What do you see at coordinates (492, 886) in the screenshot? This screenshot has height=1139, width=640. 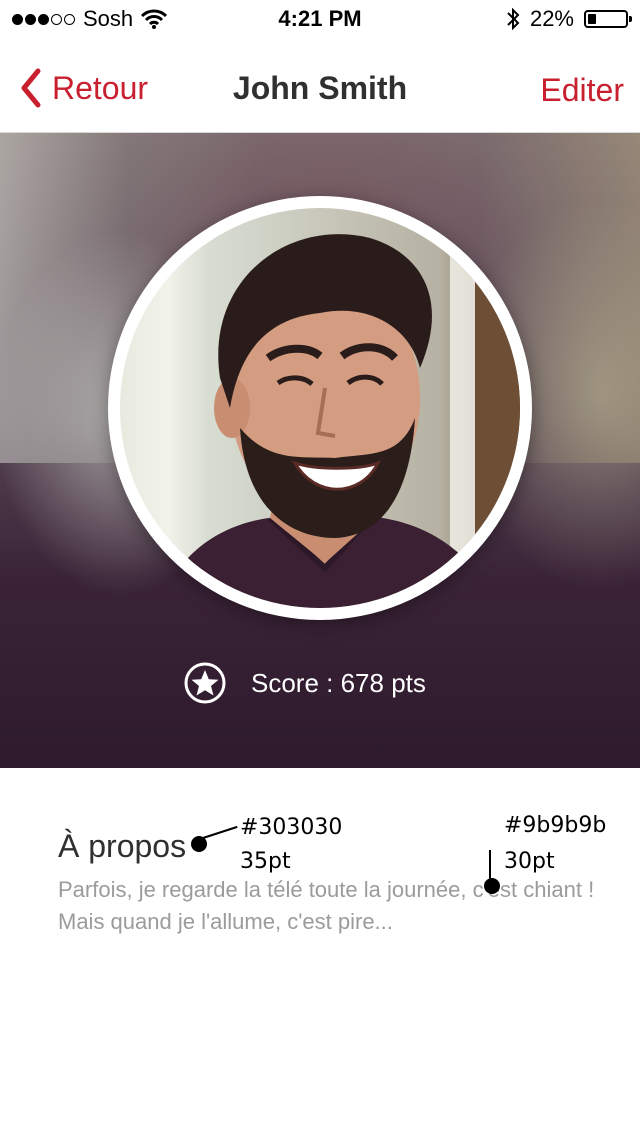 I see `annotation-marker-text` at bounding box center [492, 886].